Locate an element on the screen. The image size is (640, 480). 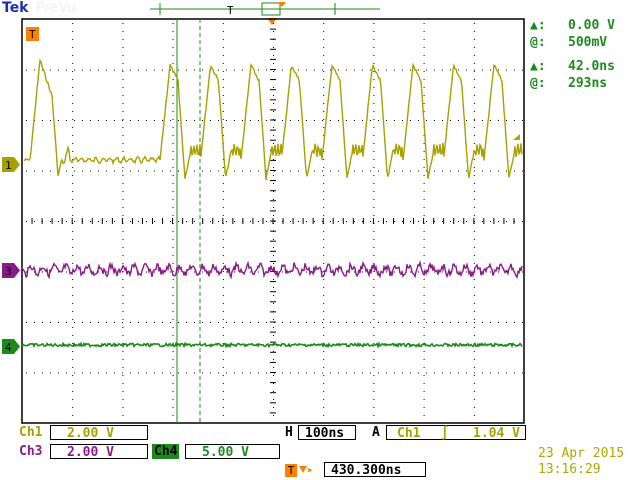
horizontal-scale: 100ns is located at coordinates (327, 433).